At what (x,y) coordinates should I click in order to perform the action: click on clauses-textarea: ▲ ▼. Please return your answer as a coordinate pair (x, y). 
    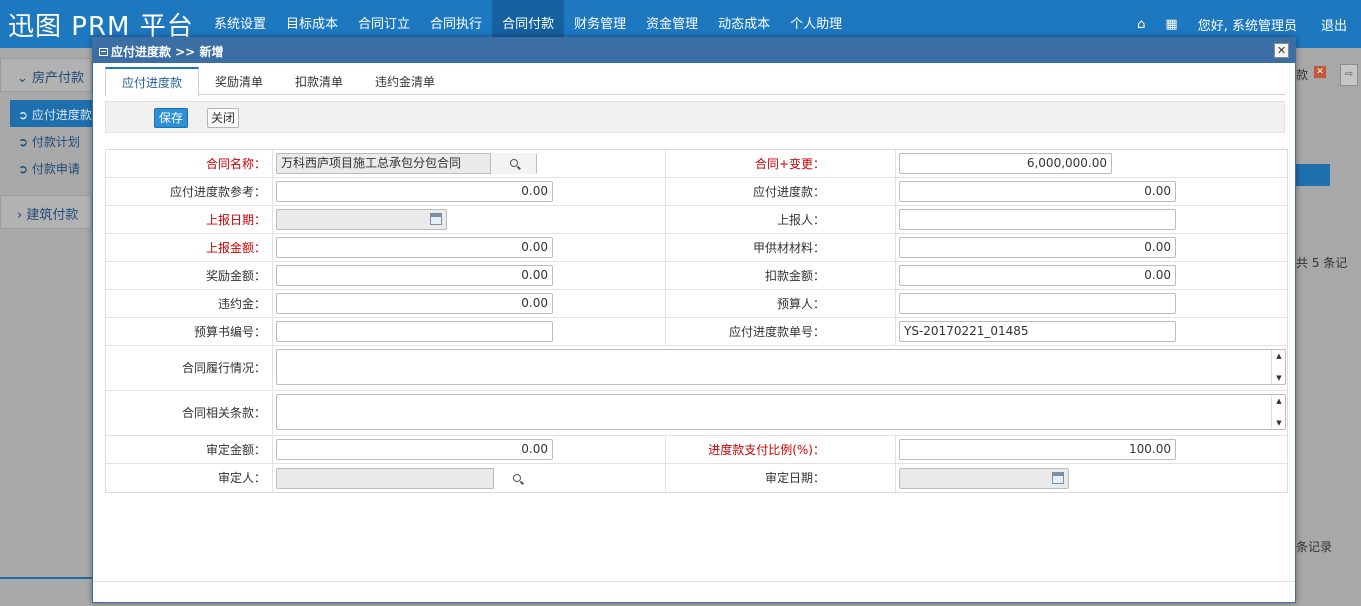
    Looking at the image, I should click on (781, 412).